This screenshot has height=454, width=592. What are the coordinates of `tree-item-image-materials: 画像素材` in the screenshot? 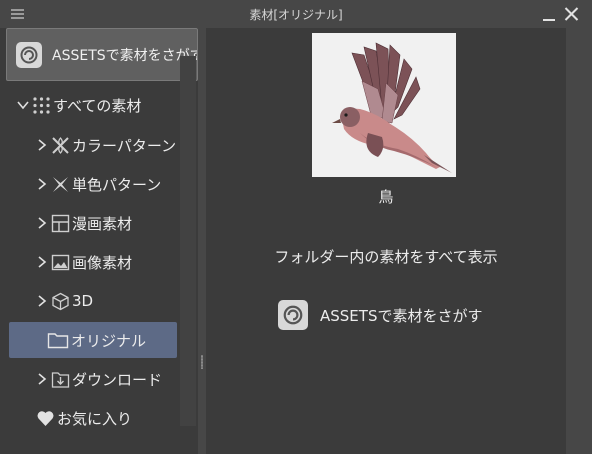 It's located at (84, 262).